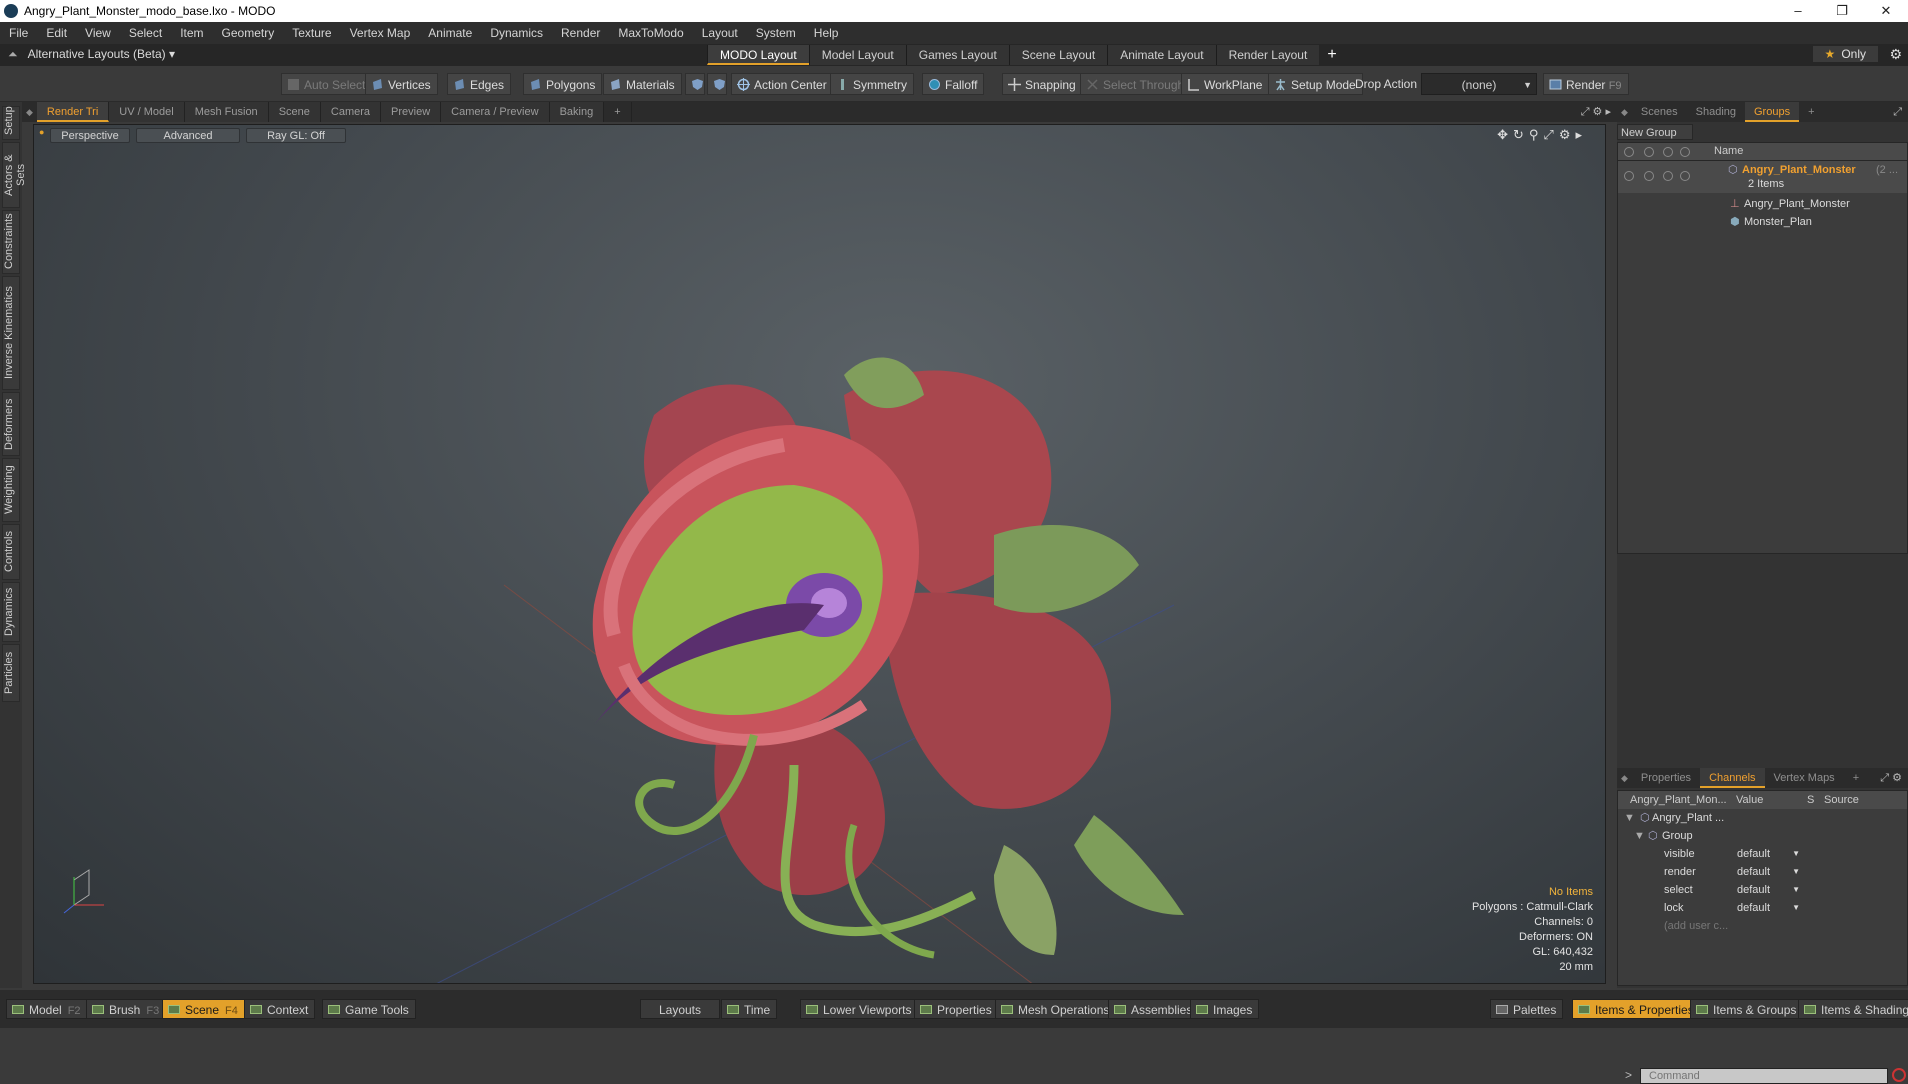  Describe the element at coordinates (1659, 112) in the screenshot. I see `tab-scenes: Scenes` at that location.